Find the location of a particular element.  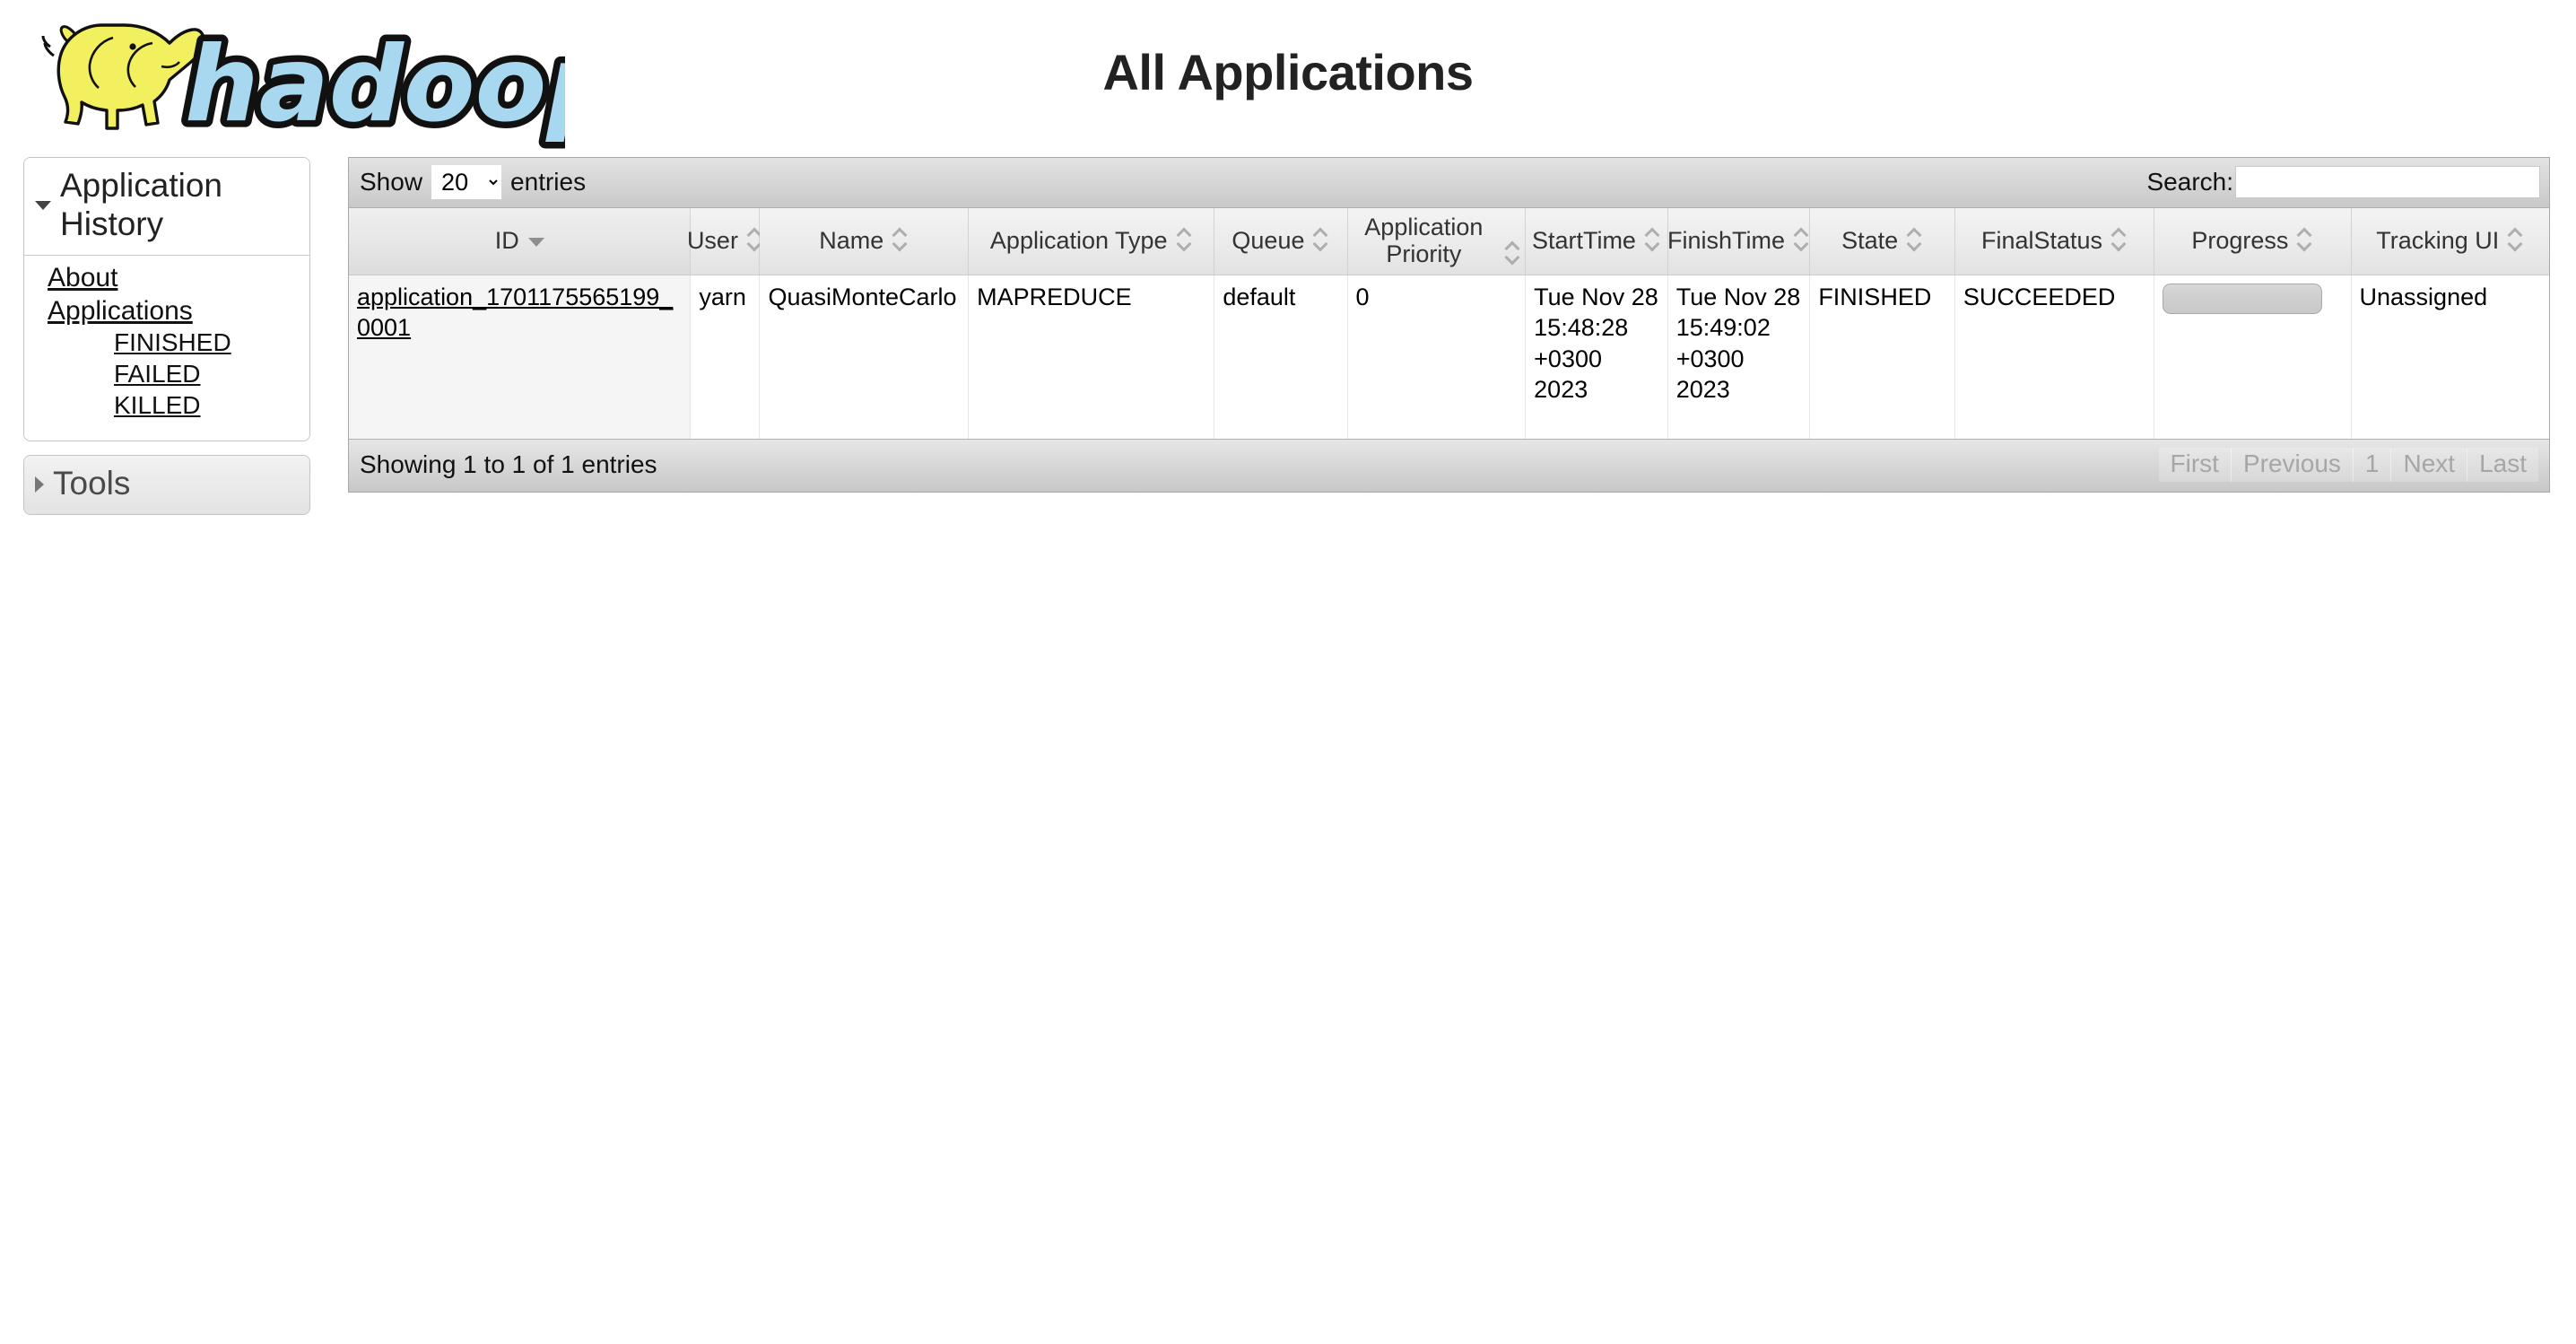

column-header-queue: Queue is located at coordinates (1281, 242).